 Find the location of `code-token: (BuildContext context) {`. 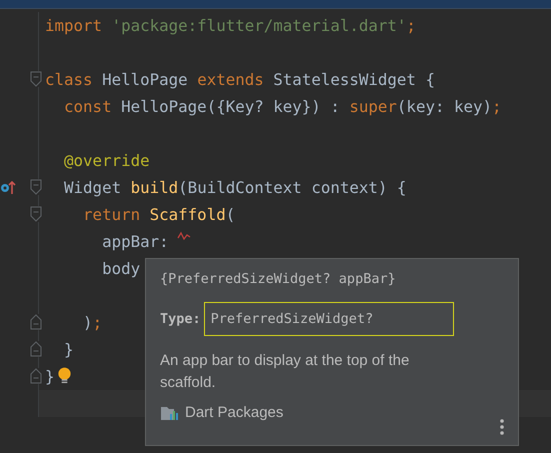

code-token: (BuildContext context) { is located at coordinates (292, 187).